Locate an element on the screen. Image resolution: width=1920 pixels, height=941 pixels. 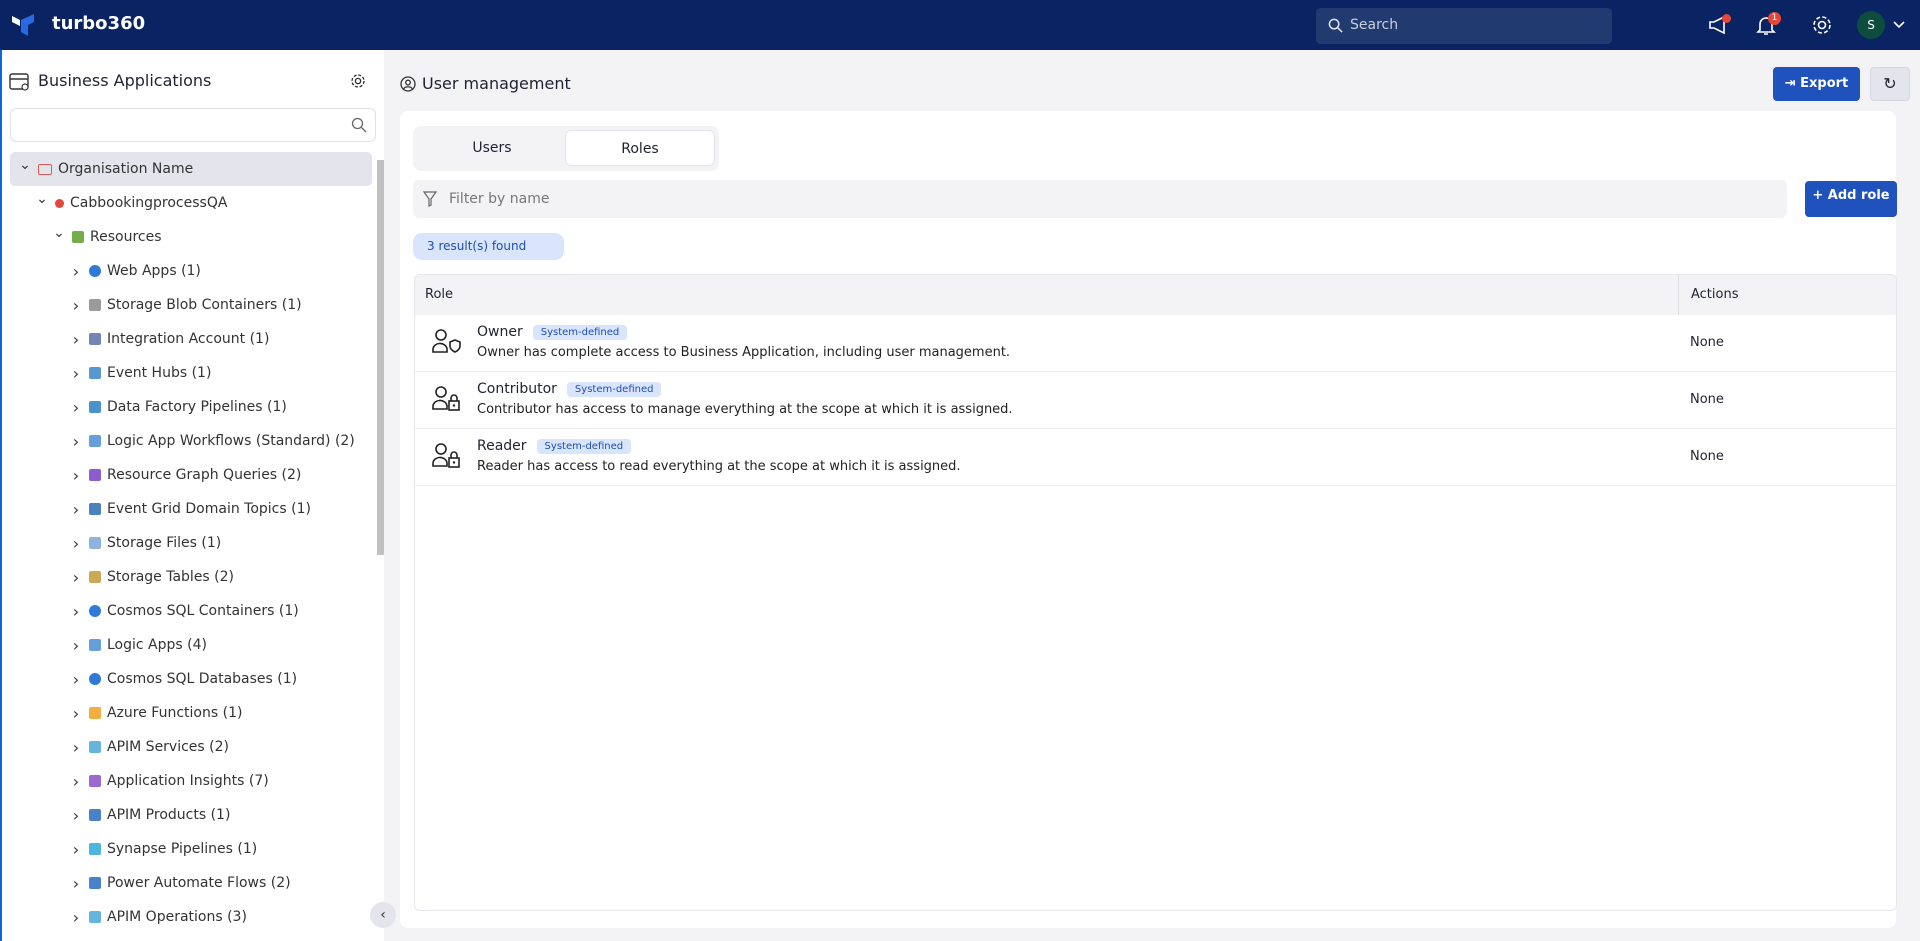
user-circle-icon is located at coordinates (408, 83).